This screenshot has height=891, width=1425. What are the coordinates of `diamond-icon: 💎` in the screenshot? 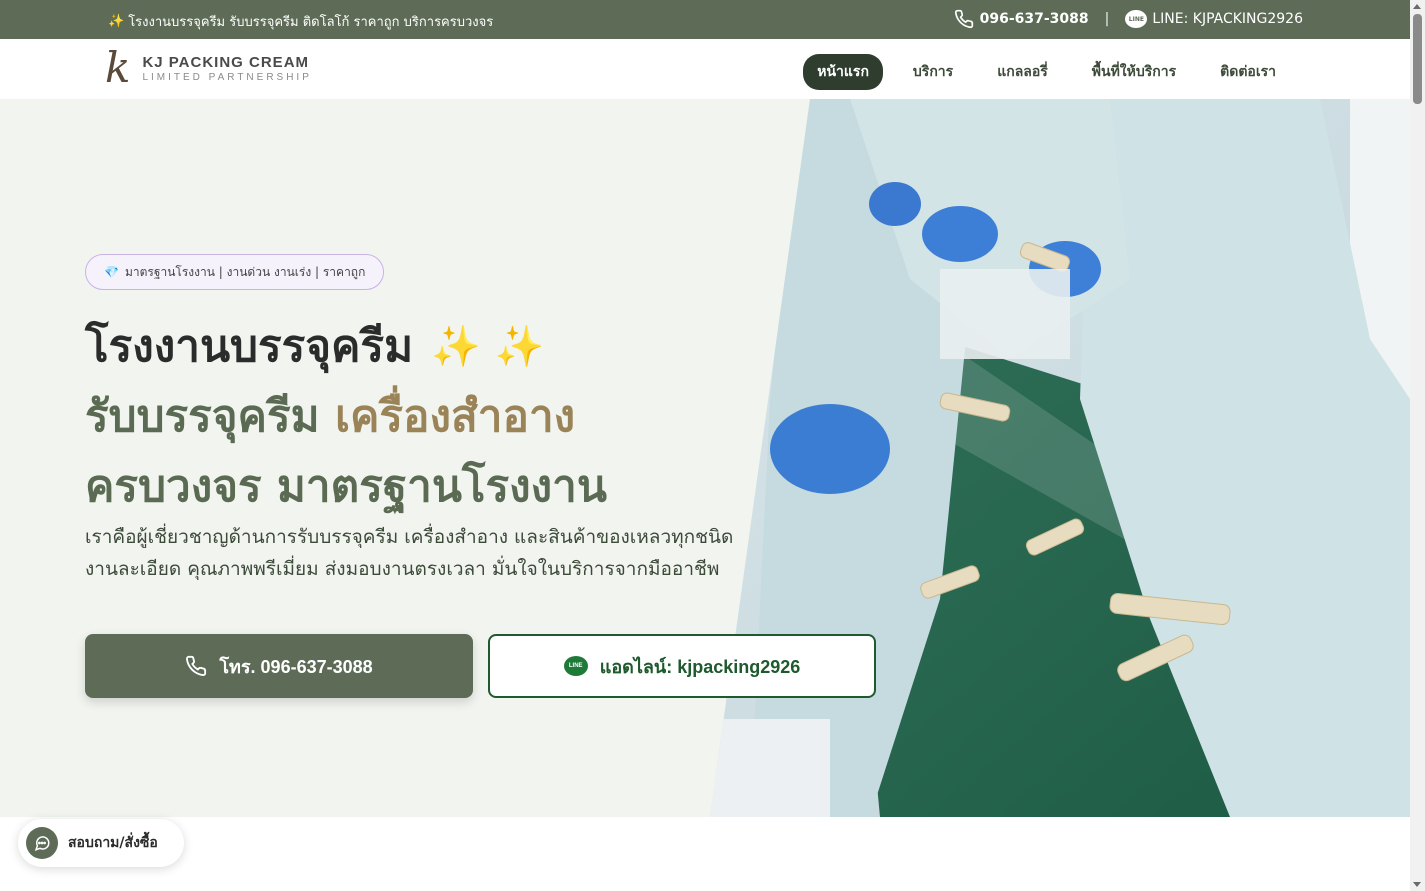 It's located at (111, 272).